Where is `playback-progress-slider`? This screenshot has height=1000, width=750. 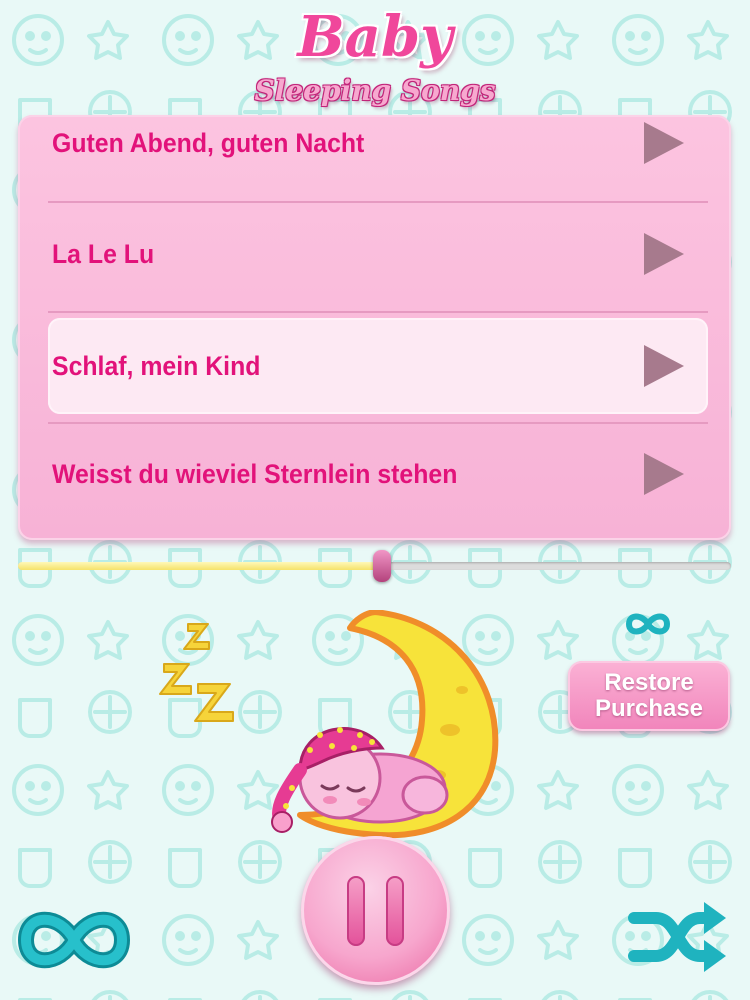
playback-progress-slider is located at coordinates (374, 566).